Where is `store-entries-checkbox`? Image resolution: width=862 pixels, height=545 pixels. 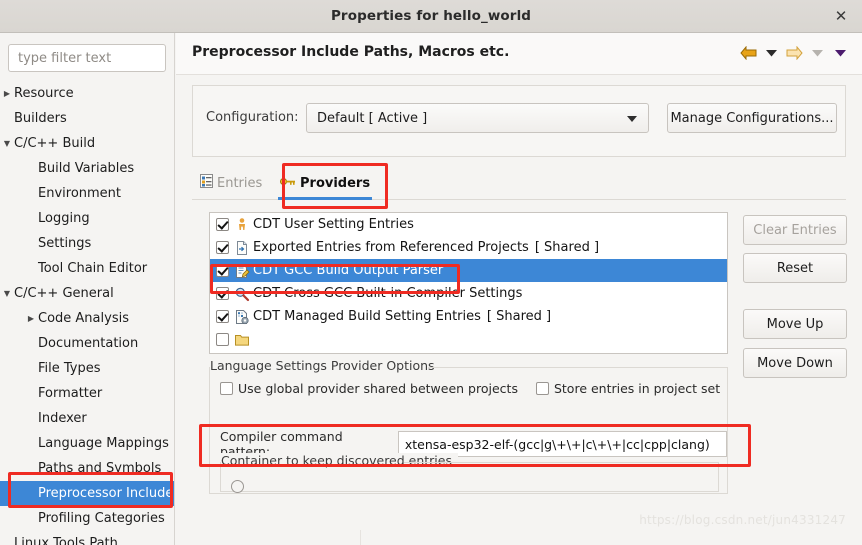 store-entries-checkbox is located at coordinates (542, 388).